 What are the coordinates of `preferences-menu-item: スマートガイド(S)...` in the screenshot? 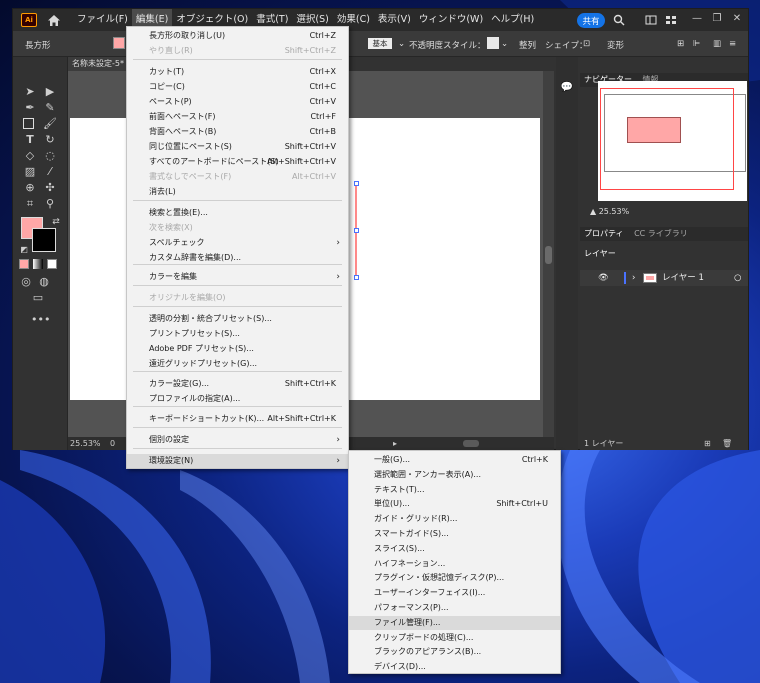 It's located at (454, 534).